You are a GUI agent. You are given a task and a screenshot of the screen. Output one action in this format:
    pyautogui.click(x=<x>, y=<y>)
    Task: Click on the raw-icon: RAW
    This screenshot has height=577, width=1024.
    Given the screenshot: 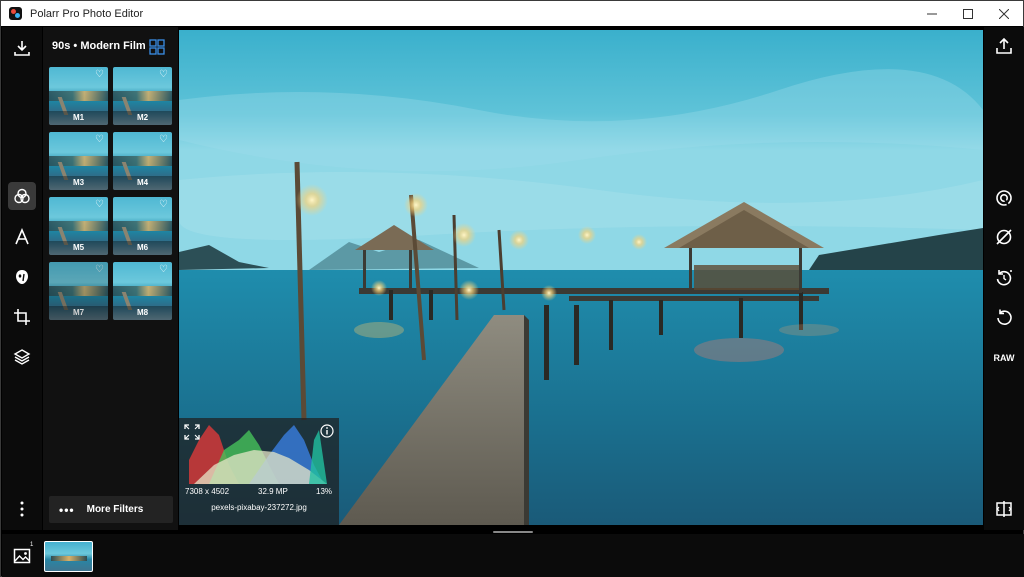 What is the action you would take?
    pyautogui.click(x=1004, y=358)
    